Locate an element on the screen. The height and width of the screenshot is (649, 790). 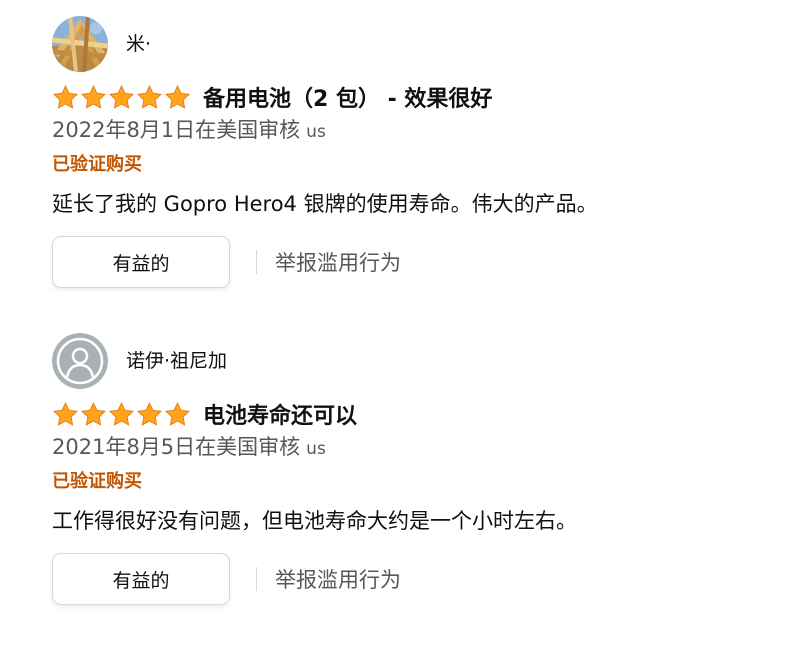
reviewer-profile: 米· is located at coordinates (412, 44).